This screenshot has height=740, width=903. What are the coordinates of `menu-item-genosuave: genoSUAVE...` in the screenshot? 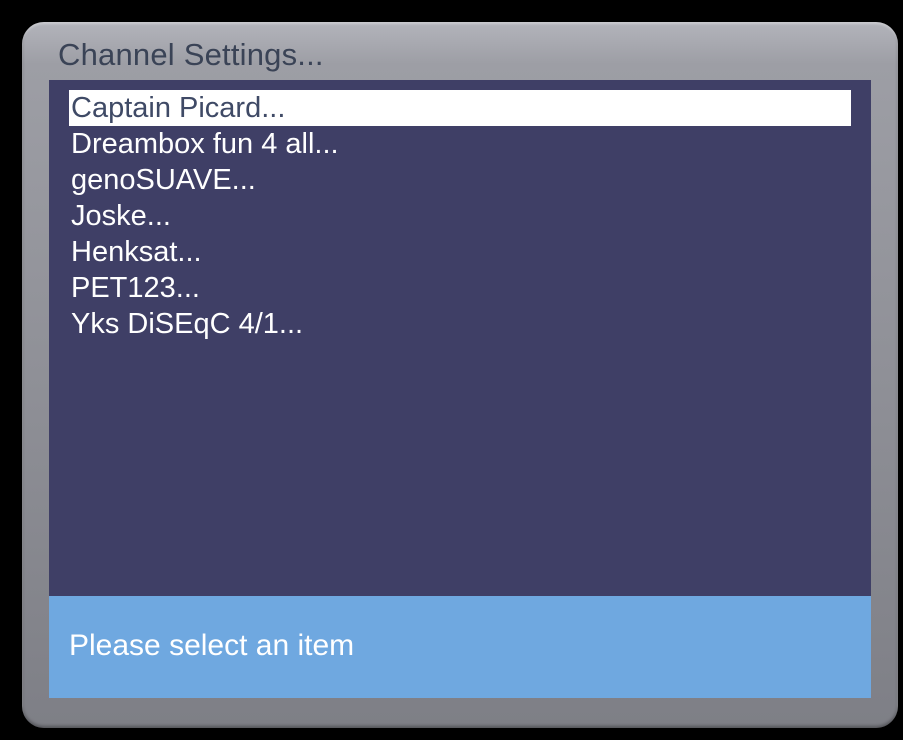 It's located at (460, 180).